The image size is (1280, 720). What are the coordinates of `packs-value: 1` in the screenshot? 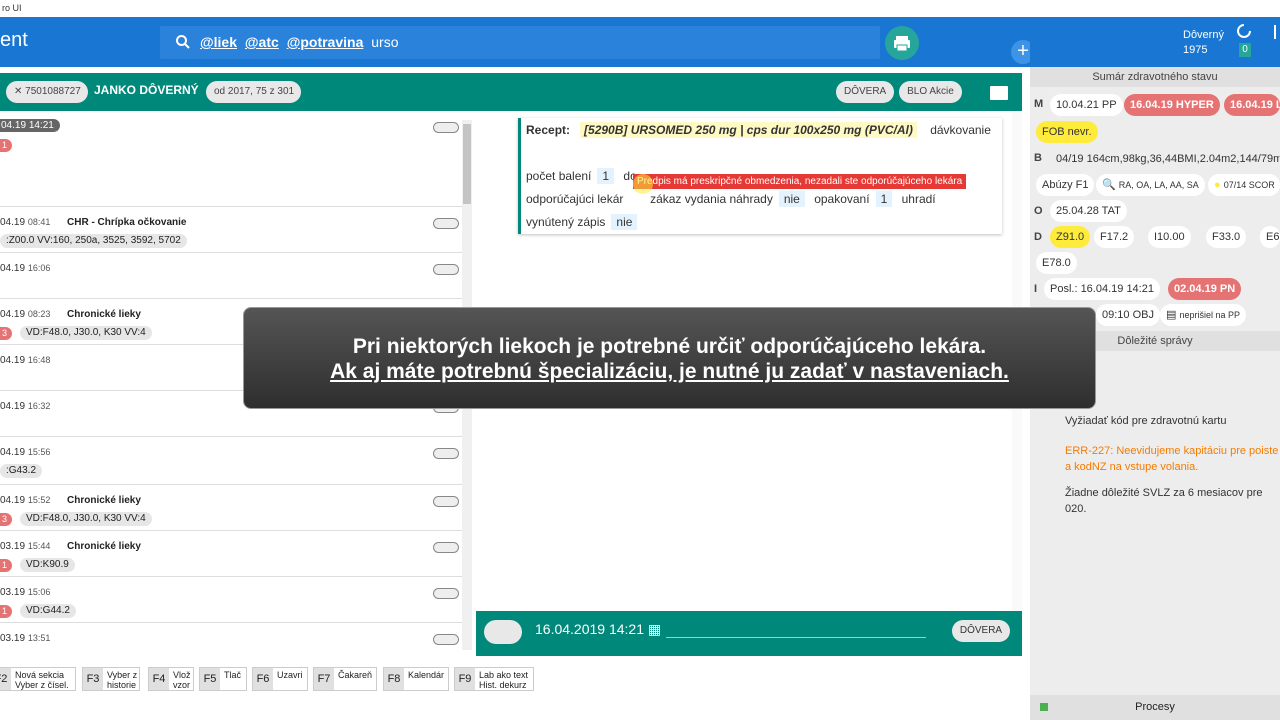 It's located at (606, 176).